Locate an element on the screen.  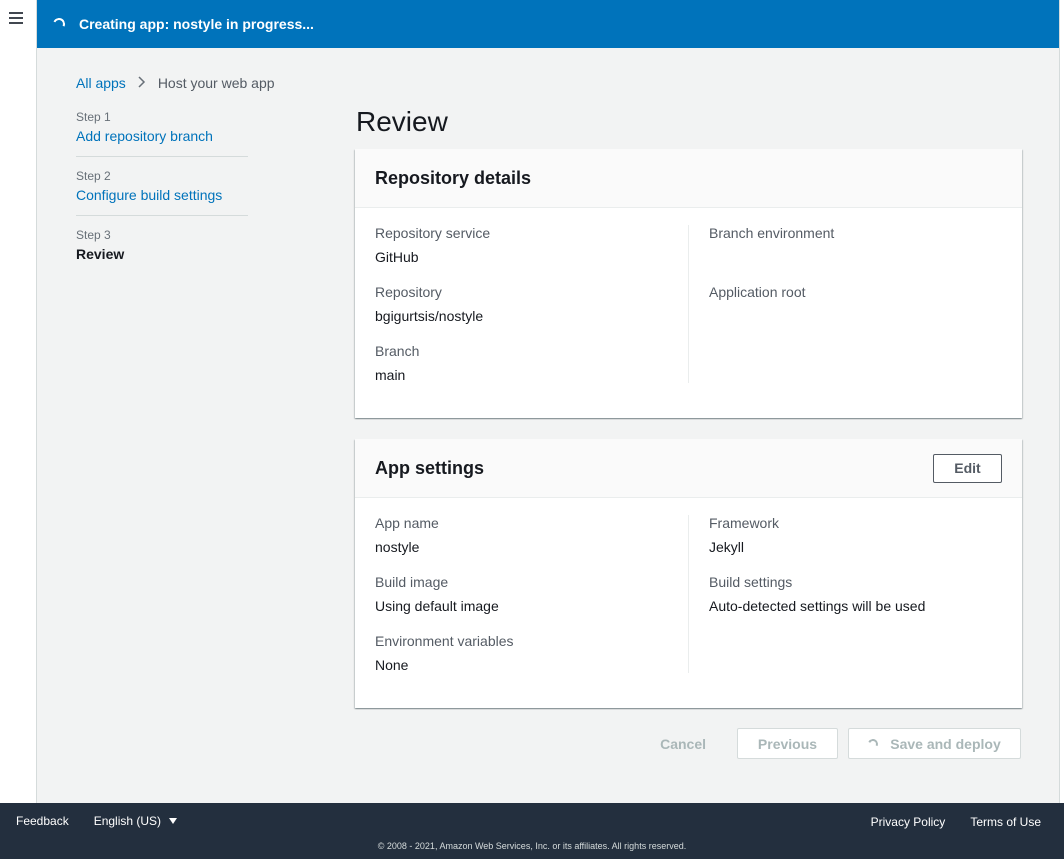
terms-of-use-link: Terms of Use is located at coordinates (1005, 822).